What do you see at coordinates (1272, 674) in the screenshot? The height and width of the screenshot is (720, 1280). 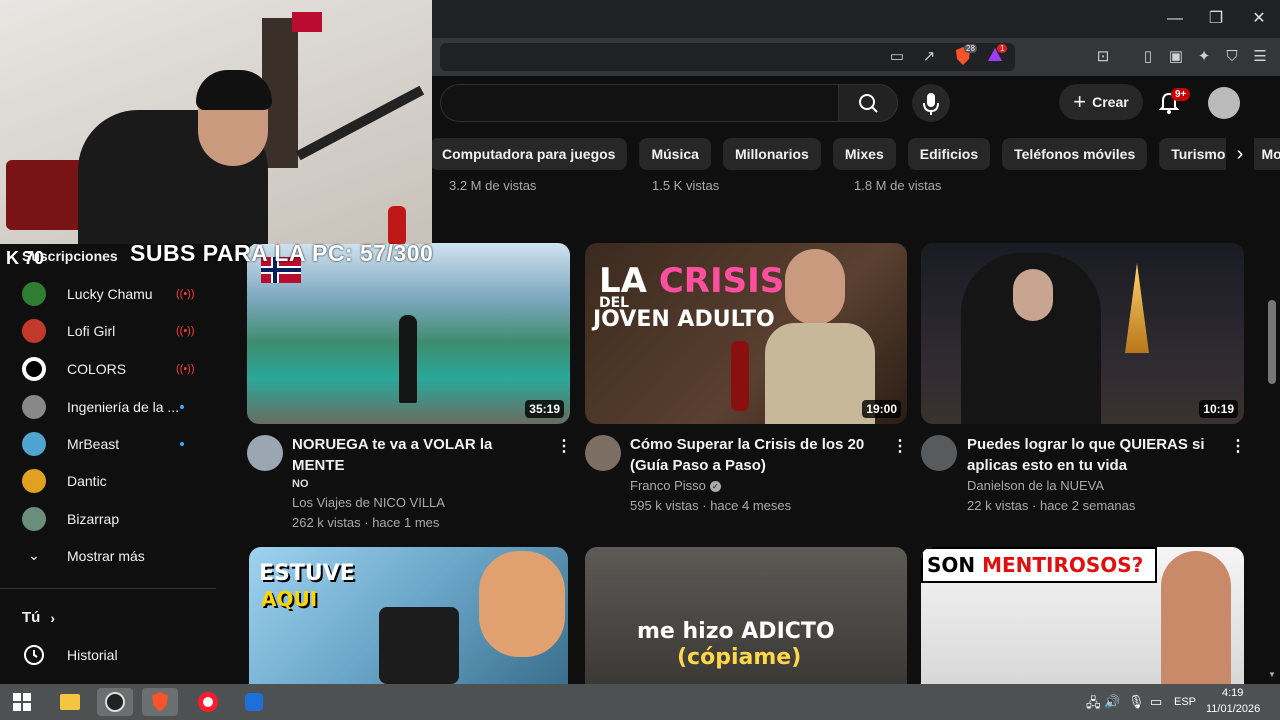 I see `scroll-down-icon: ▼` at bounding box center [1272, 674].